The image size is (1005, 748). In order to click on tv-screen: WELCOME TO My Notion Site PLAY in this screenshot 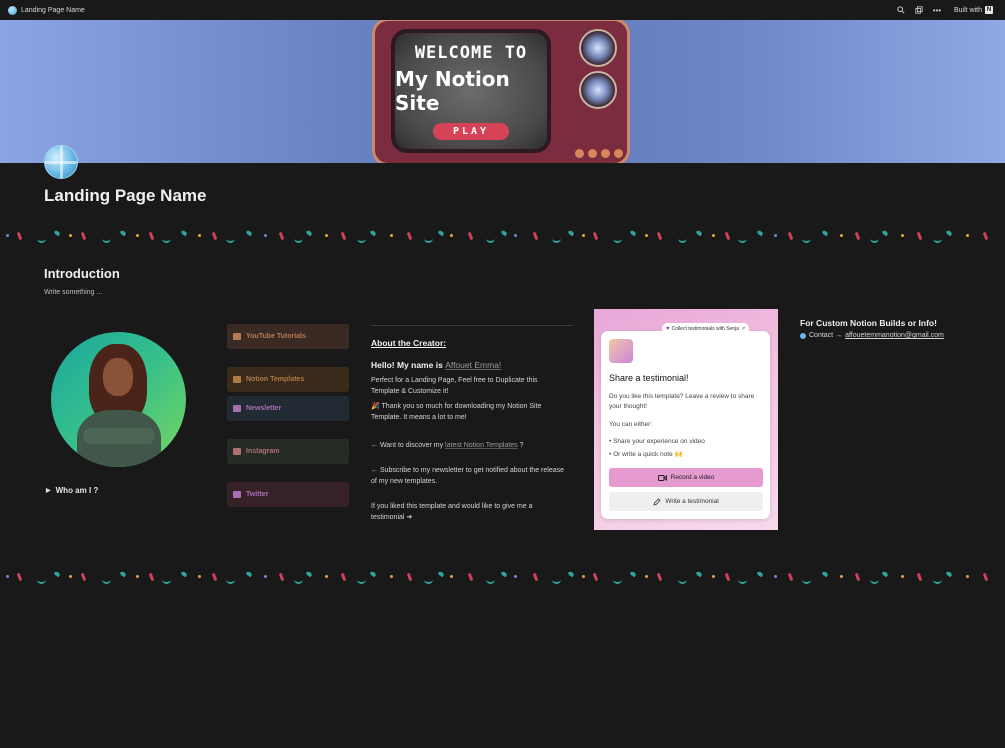, I will do `click(471, 91)`.